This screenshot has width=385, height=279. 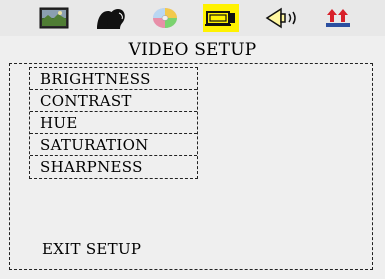 I want to click on setup-tab-bar, so click(x=192, y=18).